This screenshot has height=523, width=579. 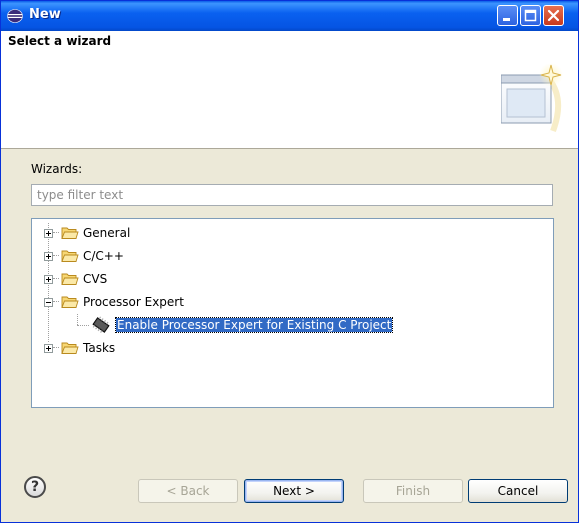 I want to click on tree-item-label: C/C++, so click(x=103, y=256).